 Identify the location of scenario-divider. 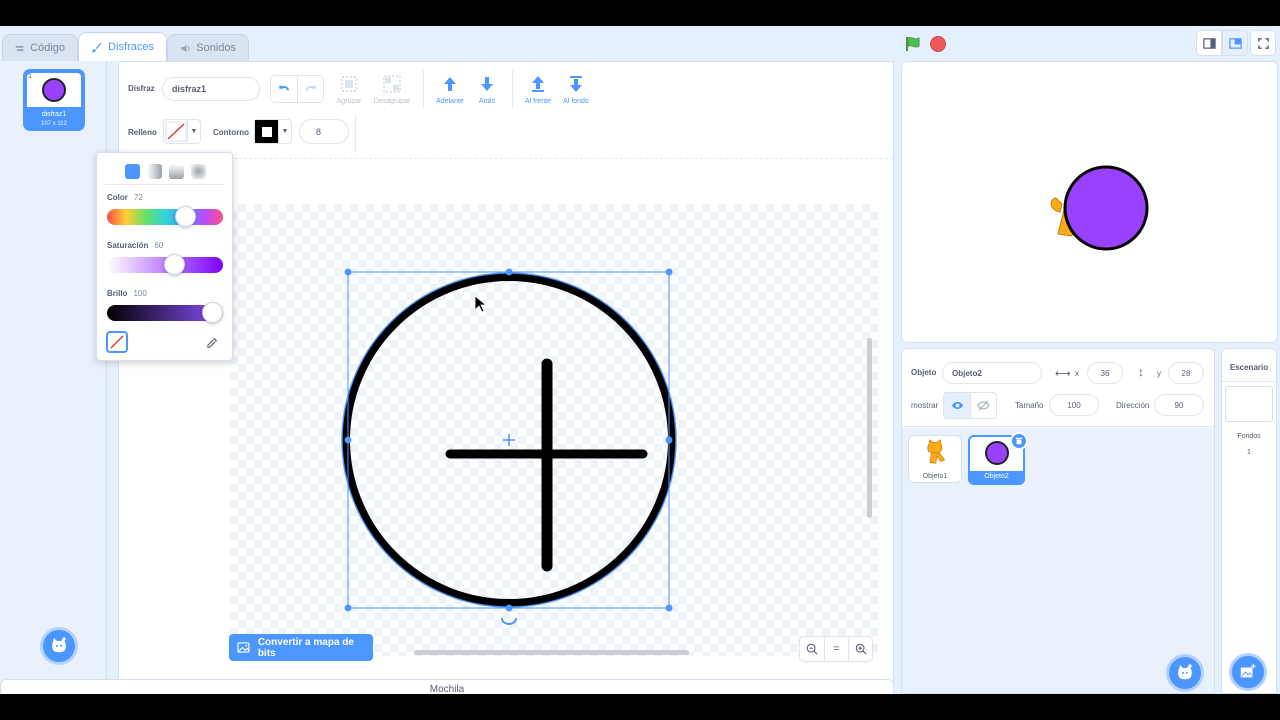
(1249, 381).